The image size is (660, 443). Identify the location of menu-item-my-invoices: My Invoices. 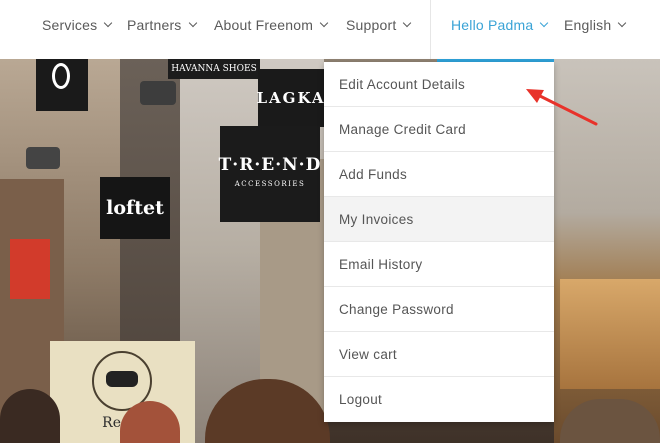
(439, 219).